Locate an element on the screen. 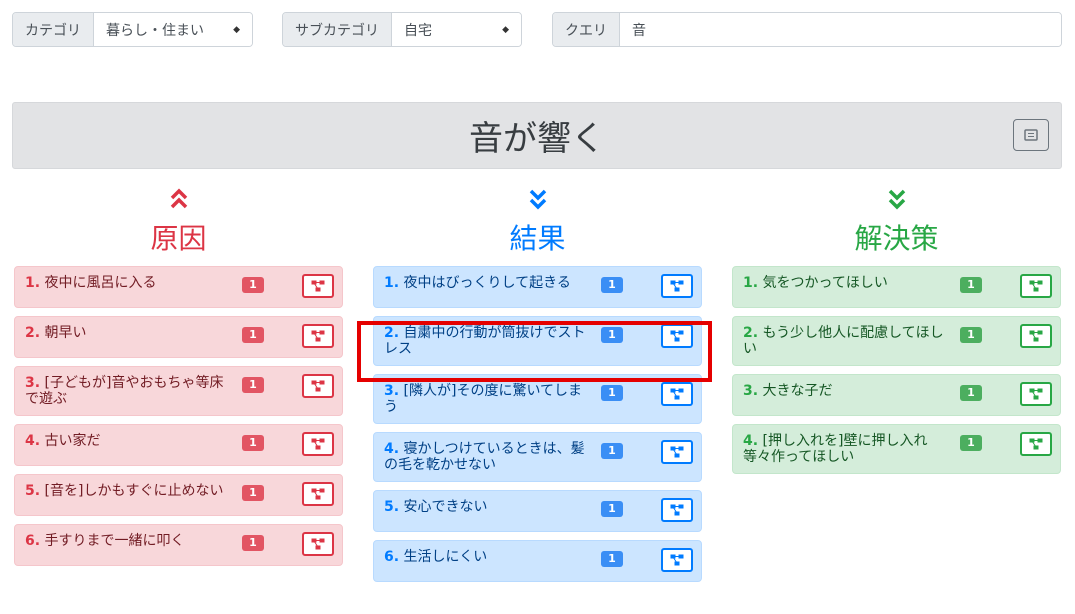  topic-header: 音が響く is located at coordinates (537, 135).